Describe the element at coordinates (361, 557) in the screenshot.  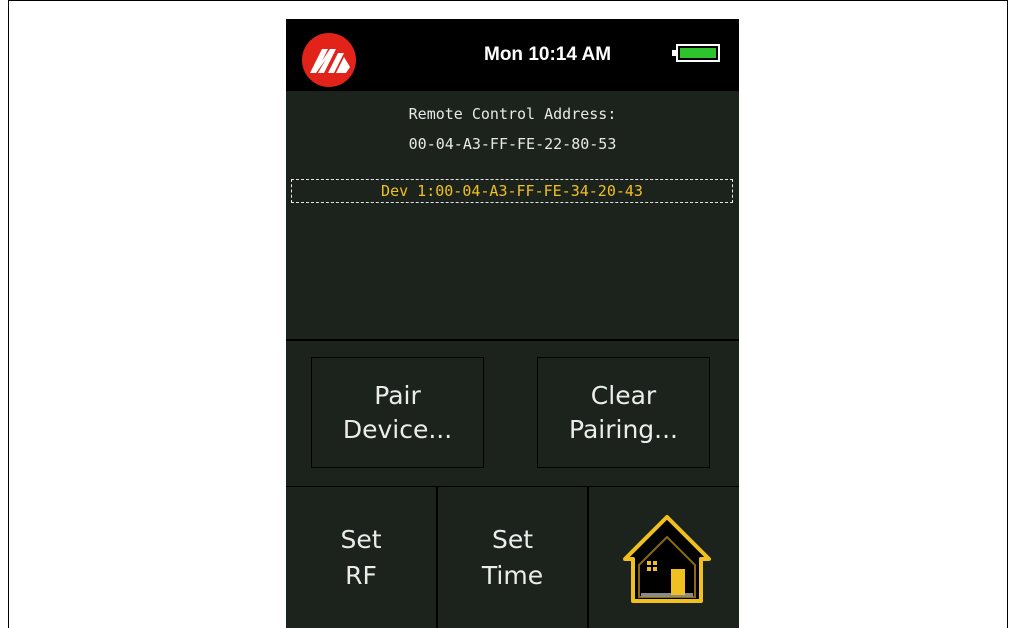
I see `set-rf-button: Set RF` at that location.